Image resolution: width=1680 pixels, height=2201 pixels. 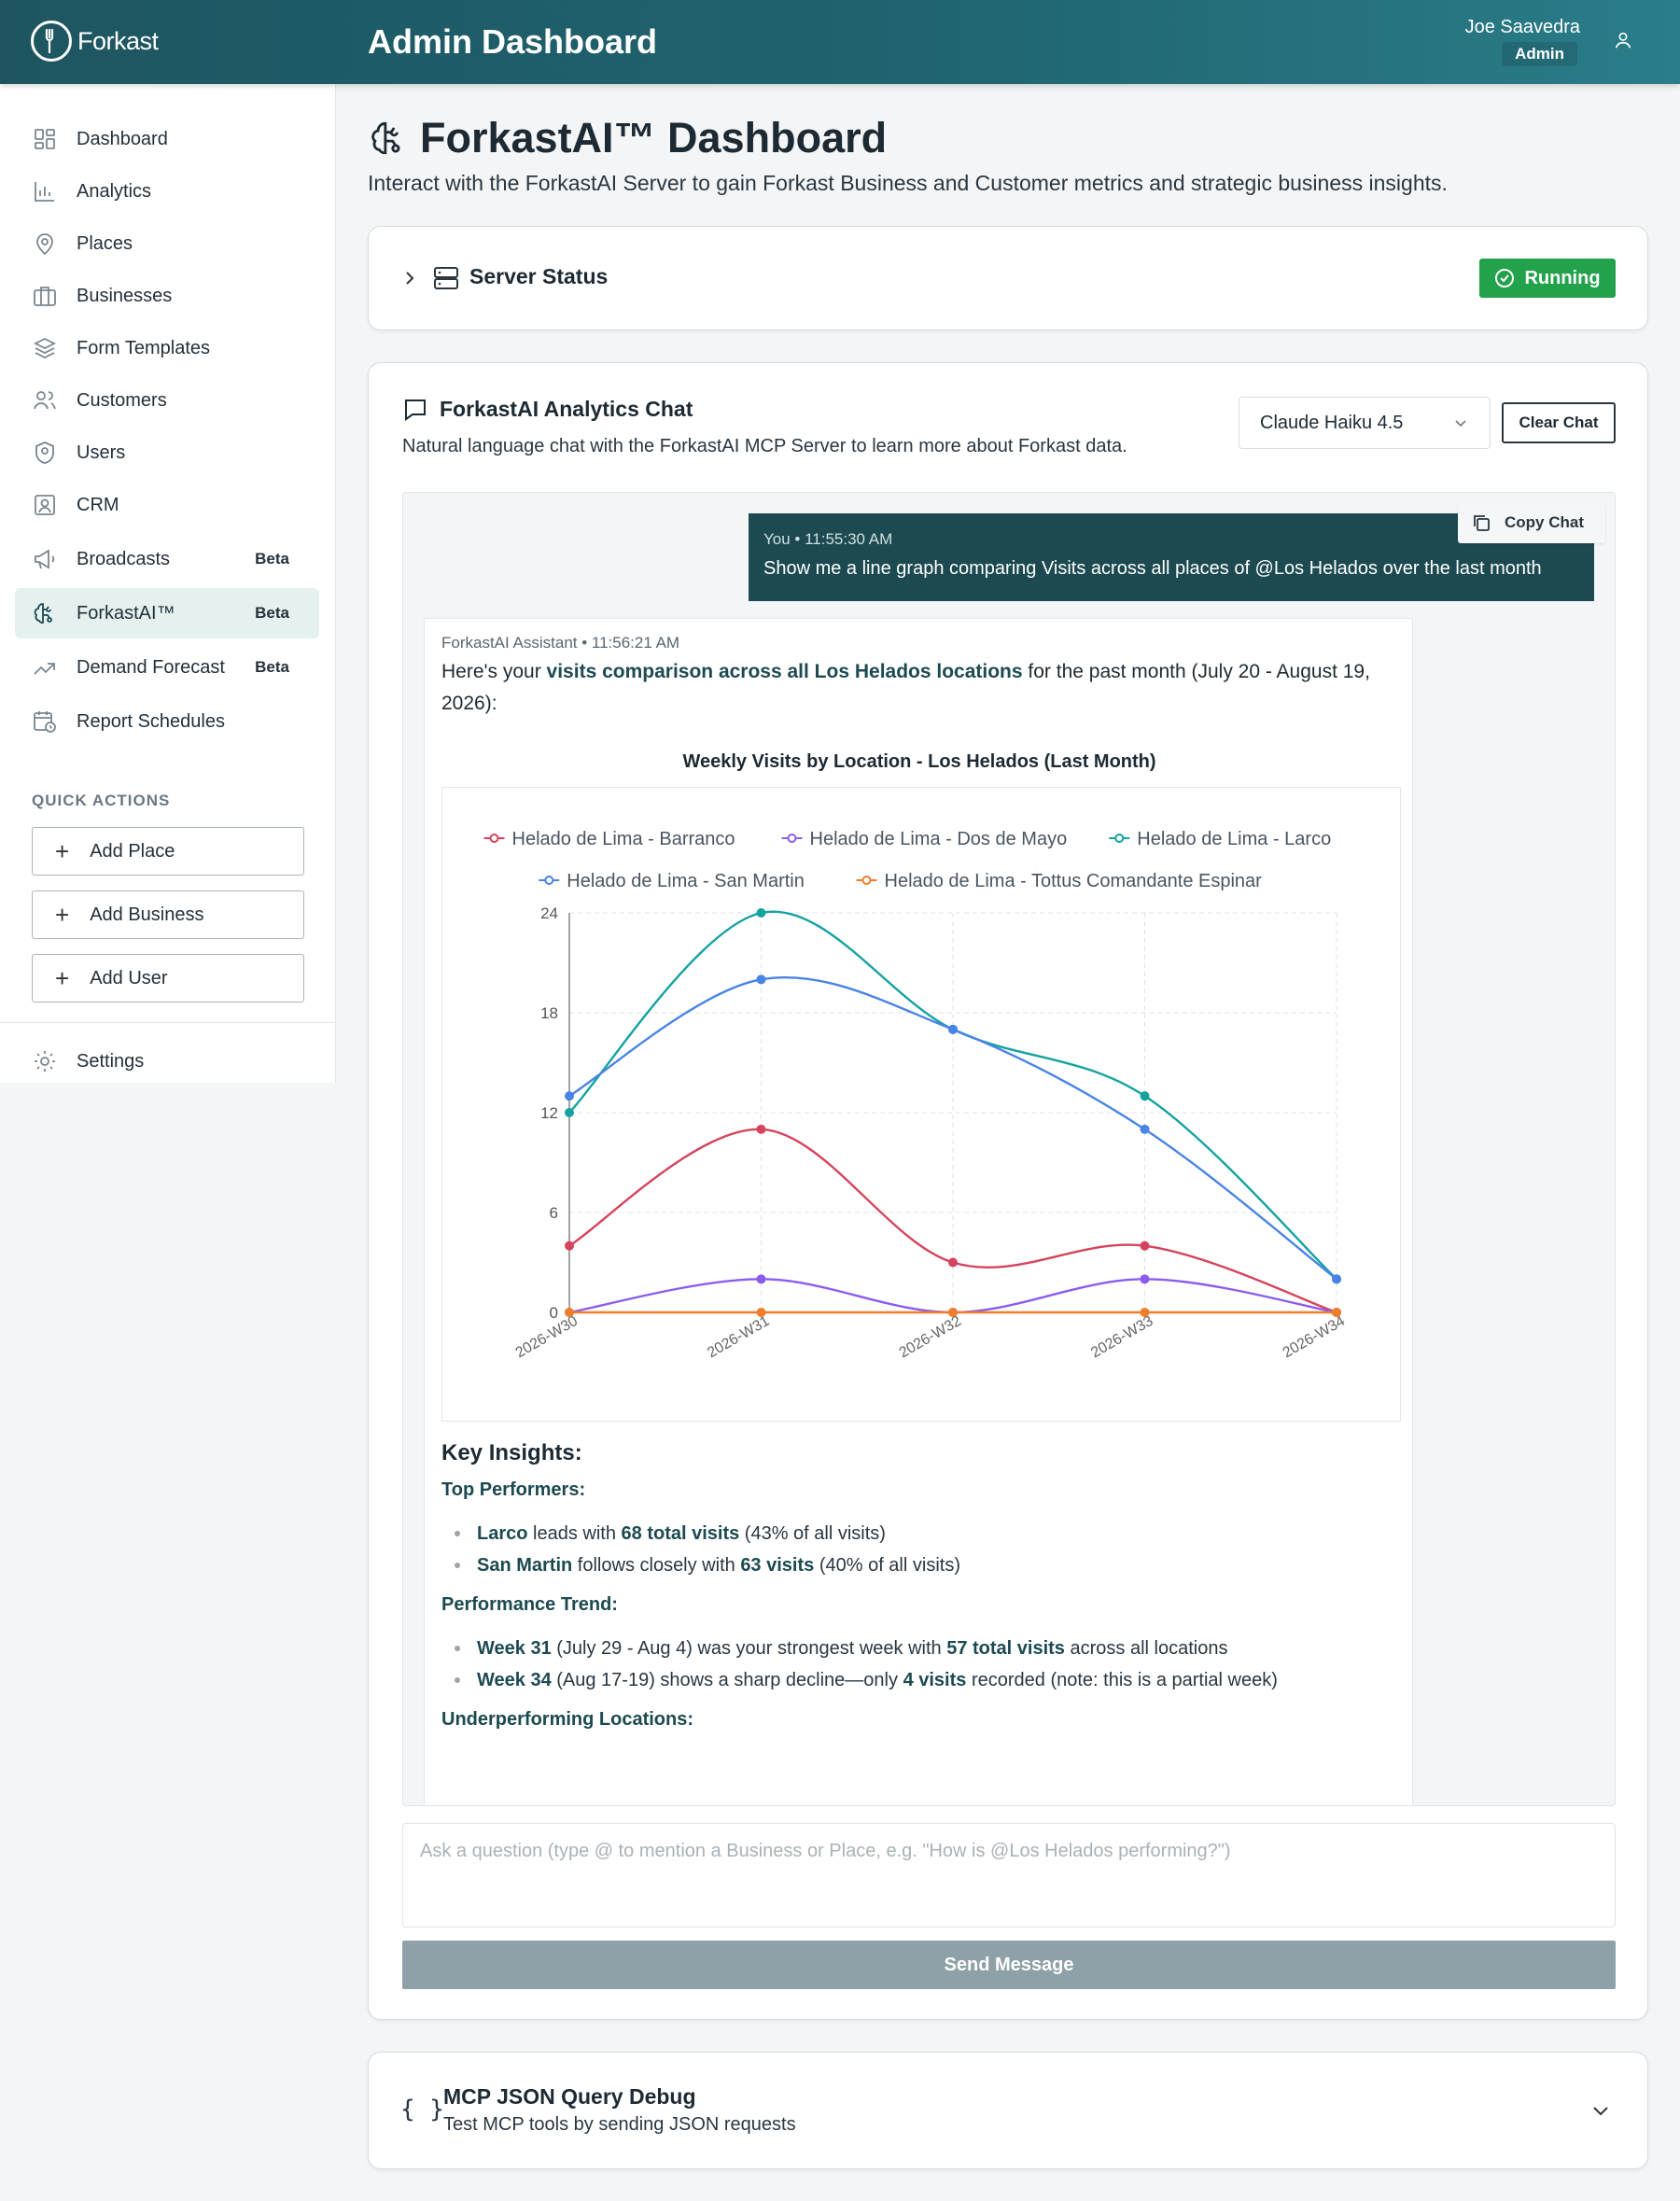 What do you see at coordinates (167, 722) in the screenshot?
I see `sidebar-item-report-schedules: Report Schedules` at bounding box center [167, 722].